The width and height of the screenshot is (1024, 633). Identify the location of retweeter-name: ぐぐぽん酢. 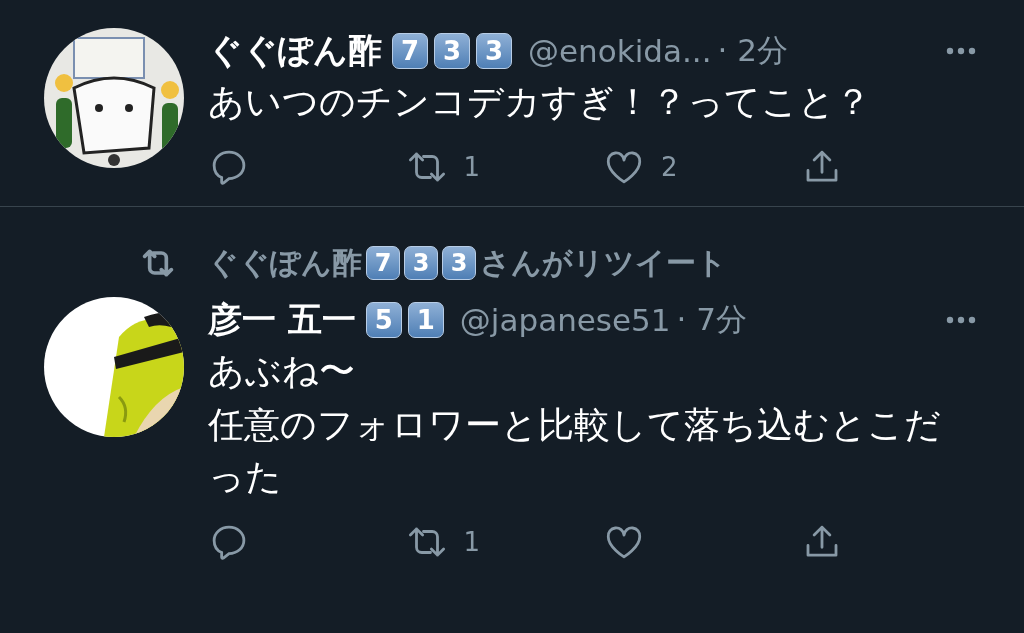
(285, 263).